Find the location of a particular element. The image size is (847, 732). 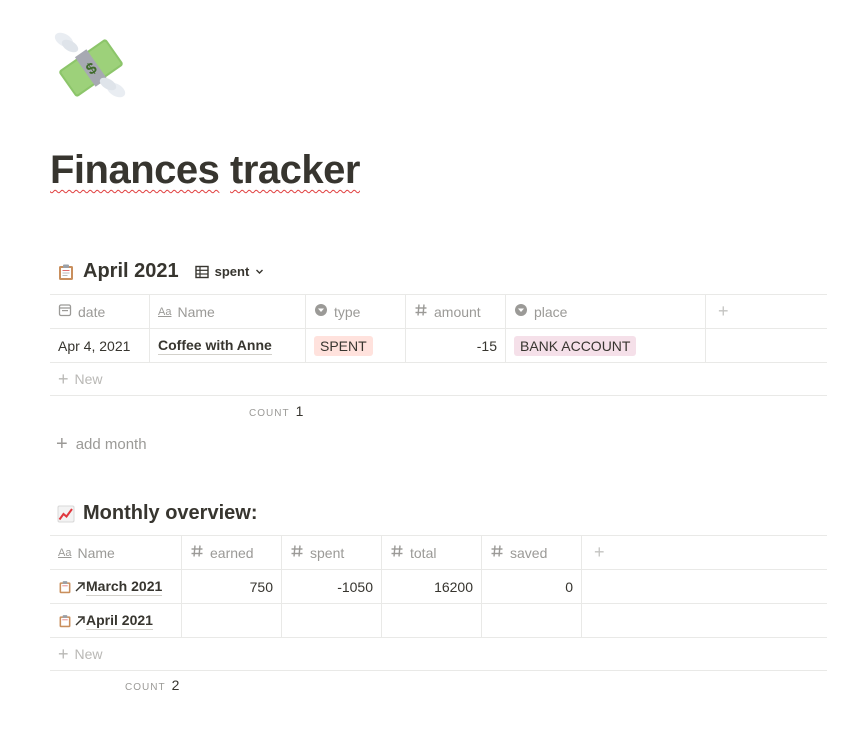

money-with-wings-icon: $ is located at coordinates (91, 67).